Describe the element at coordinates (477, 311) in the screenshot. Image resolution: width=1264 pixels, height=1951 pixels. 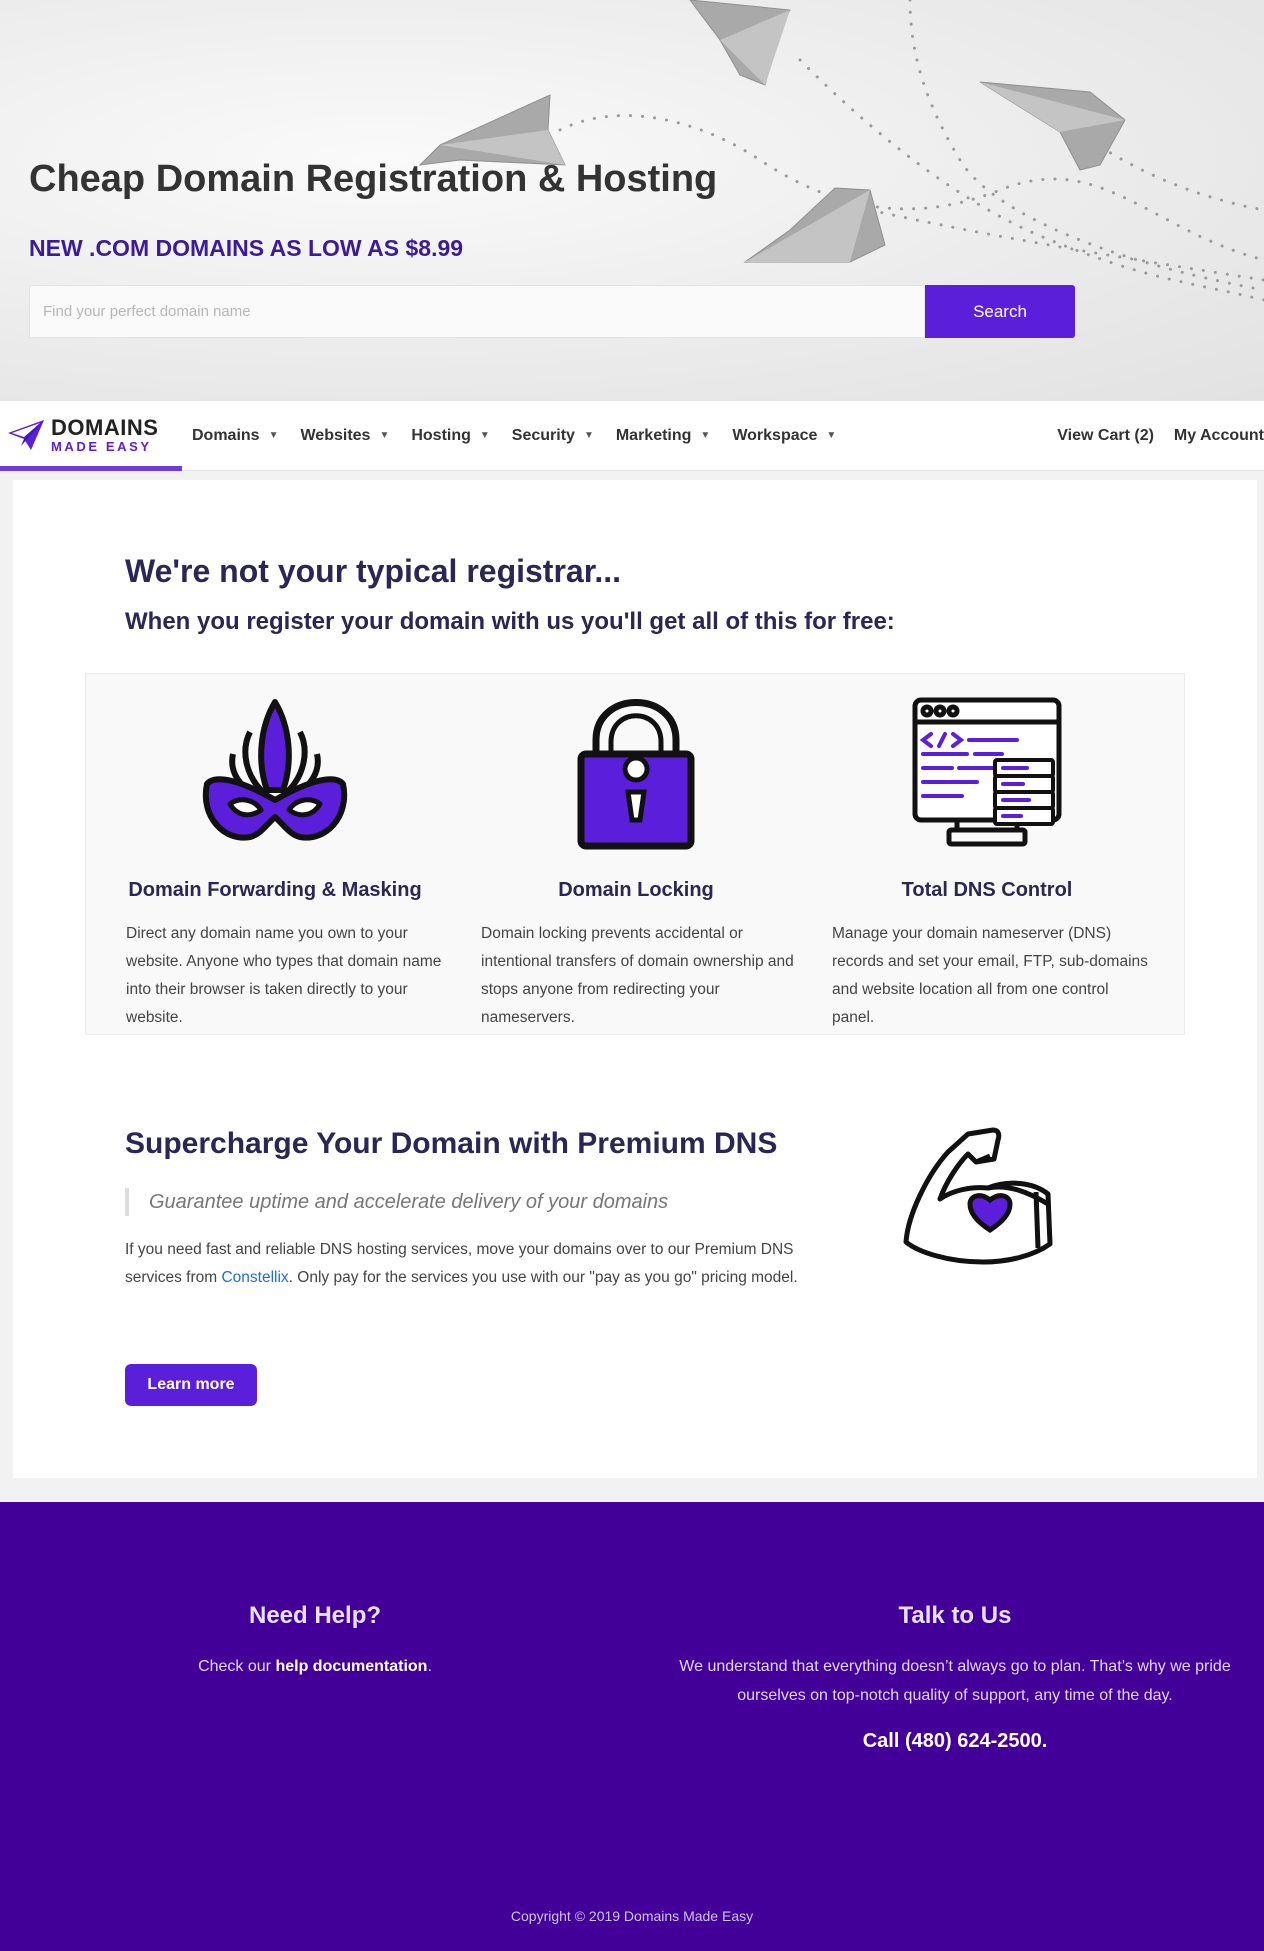
I see `domain-search-input` at that location.